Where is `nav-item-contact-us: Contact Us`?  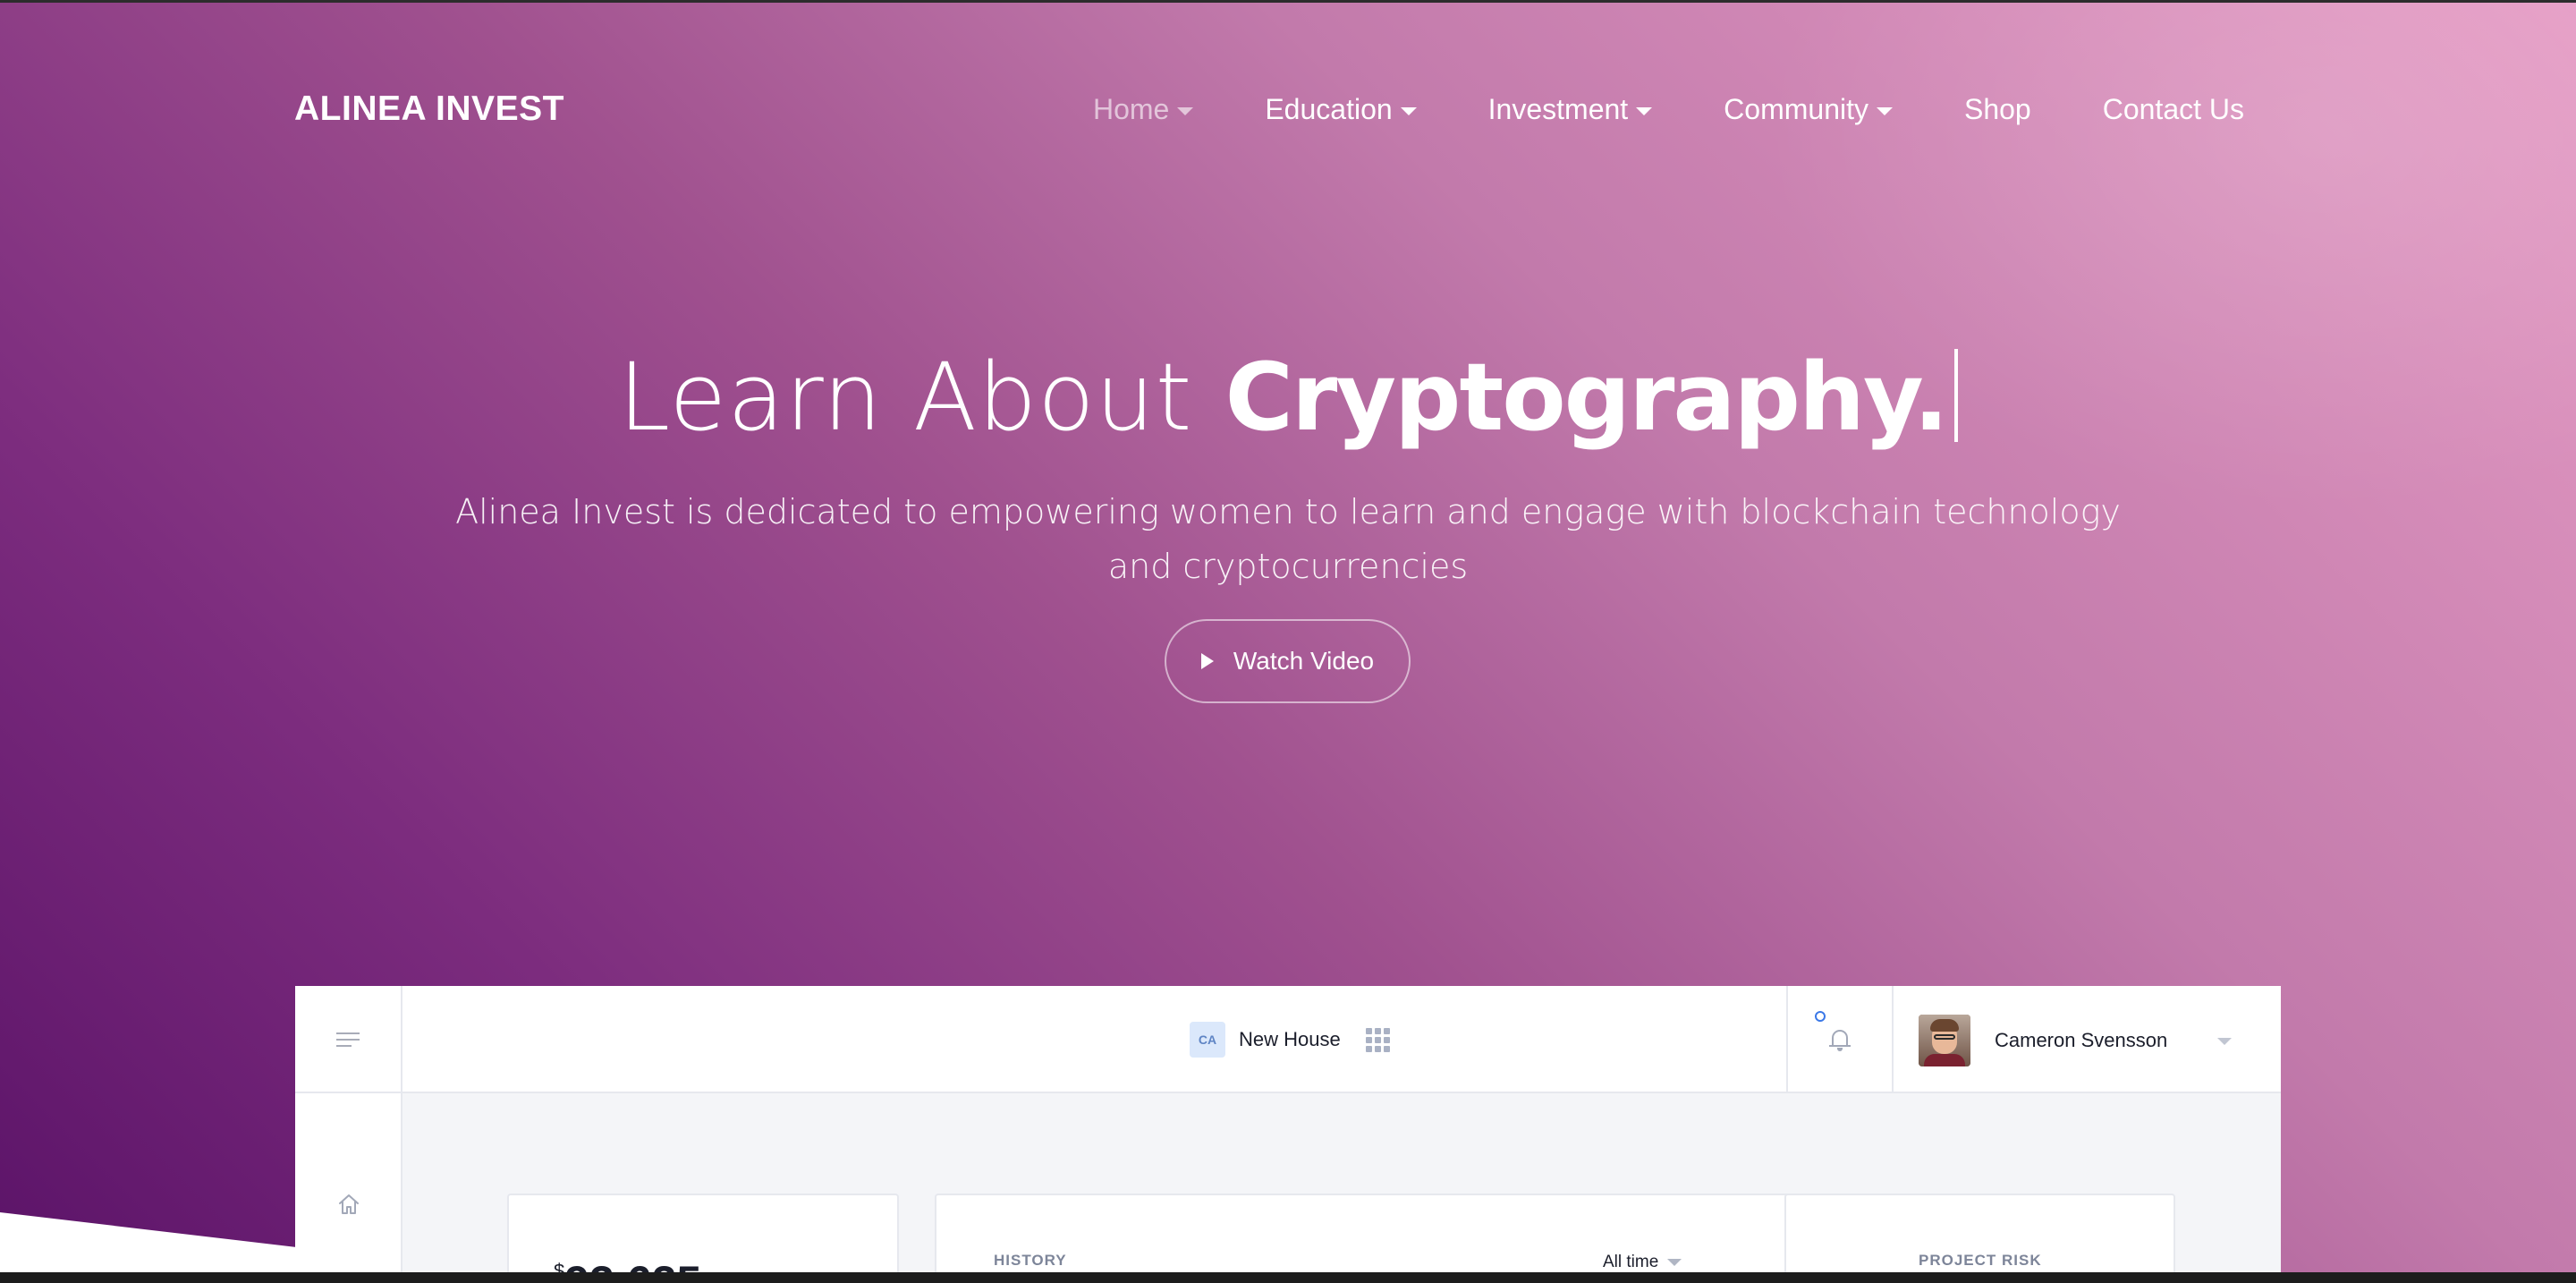
nav-item-contact-us: Contact Us is located at coordinates (2173, 109).